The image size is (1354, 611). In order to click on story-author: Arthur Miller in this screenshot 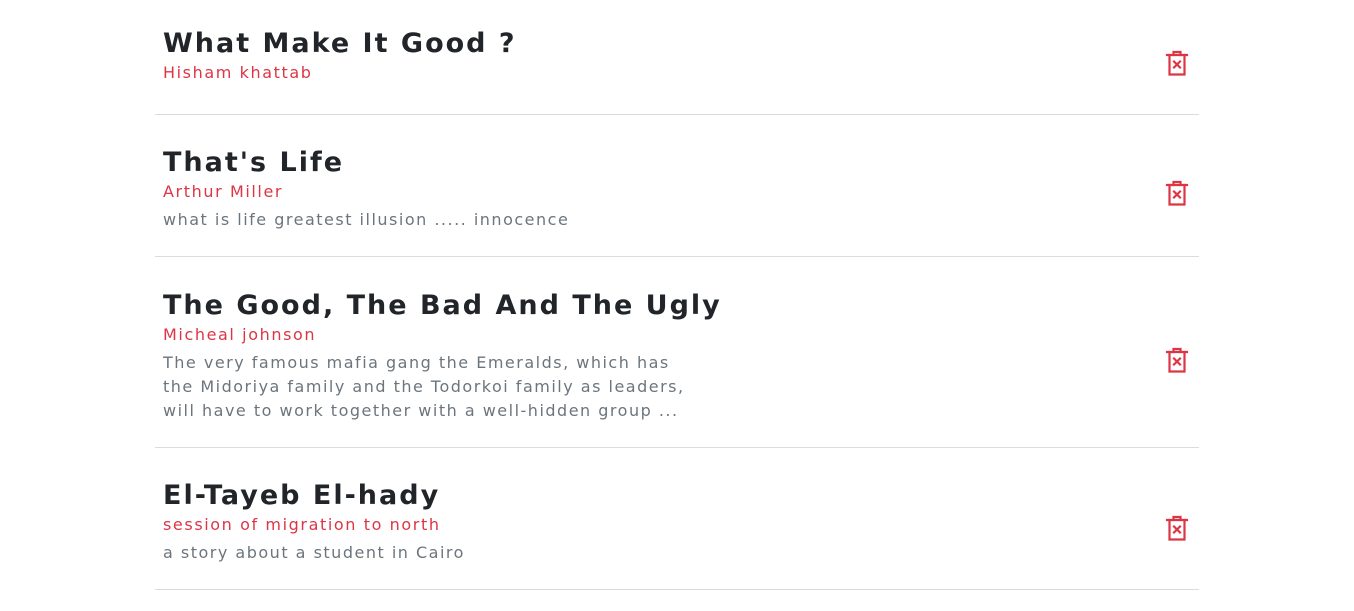, I will do `click(223, 191)`.